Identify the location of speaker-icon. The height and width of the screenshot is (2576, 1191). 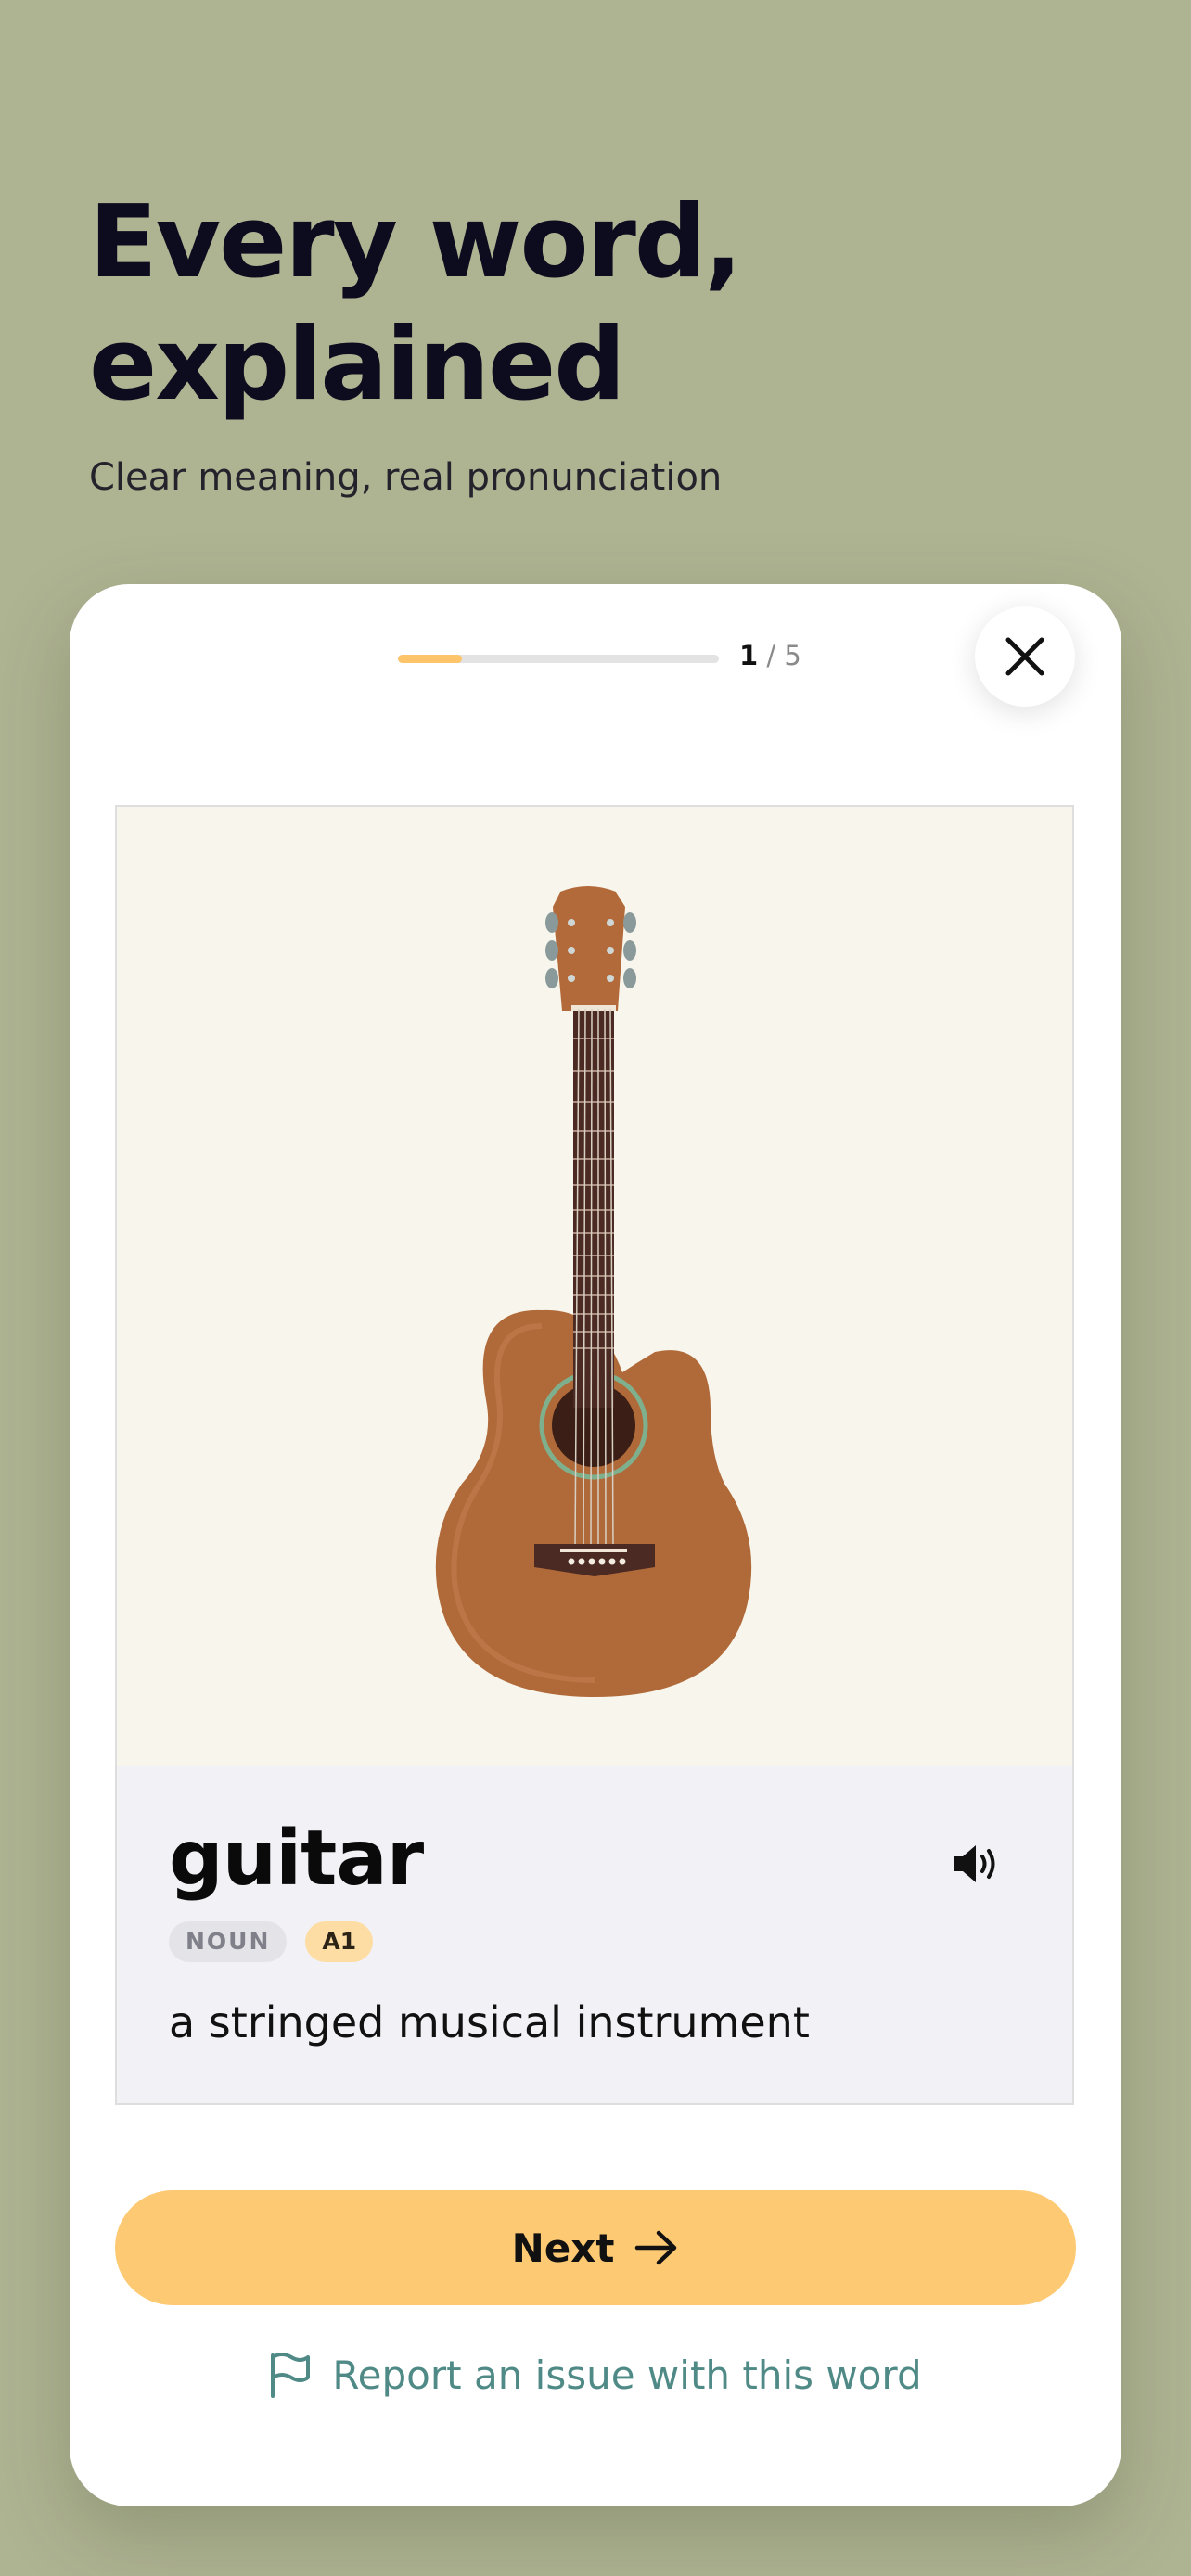
(974, 1863).